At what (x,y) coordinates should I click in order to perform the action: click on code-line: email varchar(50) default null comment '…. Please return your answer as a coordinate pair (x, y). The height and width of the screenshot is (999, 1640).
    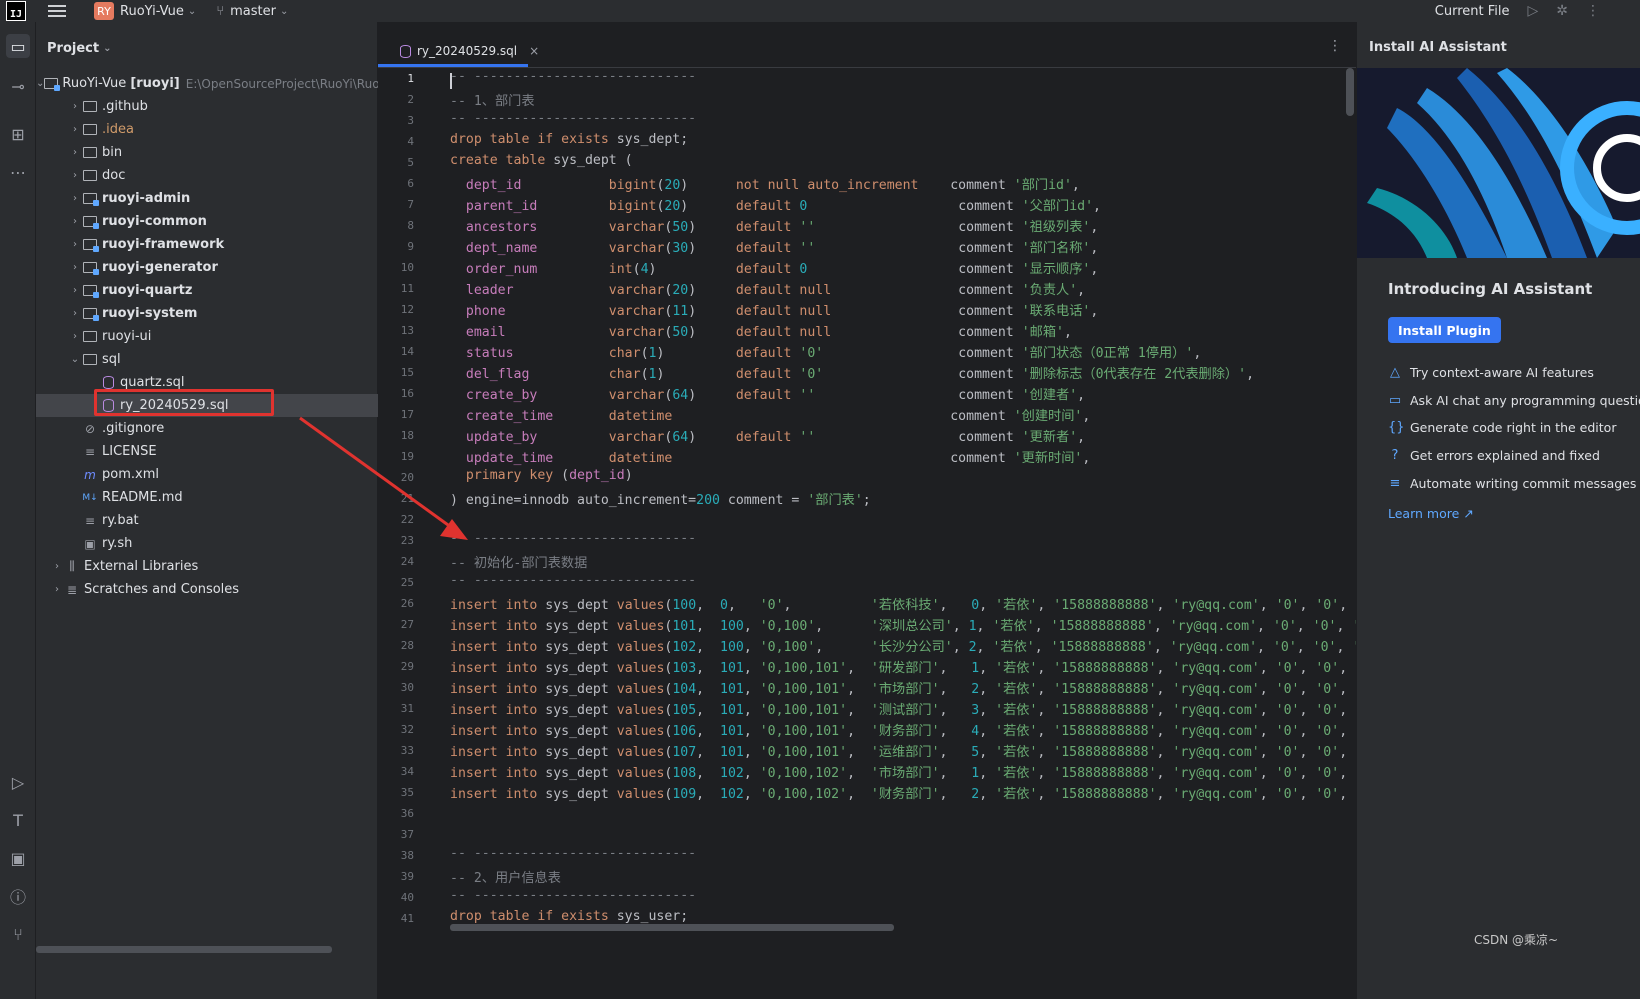
    Looking at the image, I should click on (761, 330).